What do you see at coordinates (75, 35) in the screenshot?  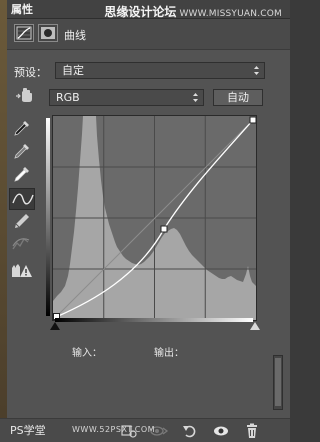 I see `adjustment-title: 曲线` at bounding box center [75, 35].